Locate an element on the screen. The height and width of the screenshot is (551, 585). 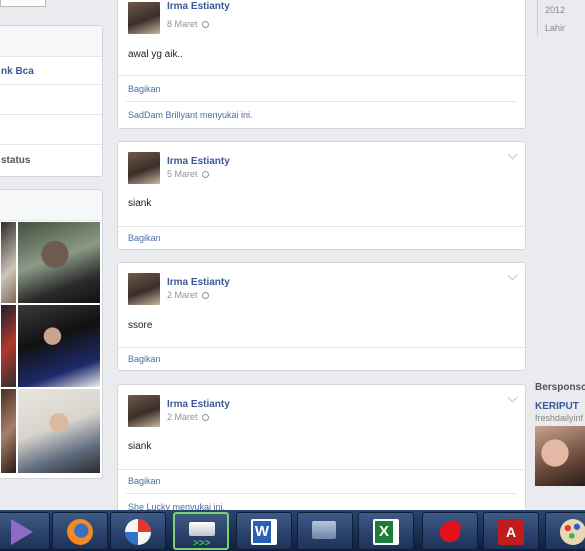
left-row-status: status is located at coordinates (15, 160).